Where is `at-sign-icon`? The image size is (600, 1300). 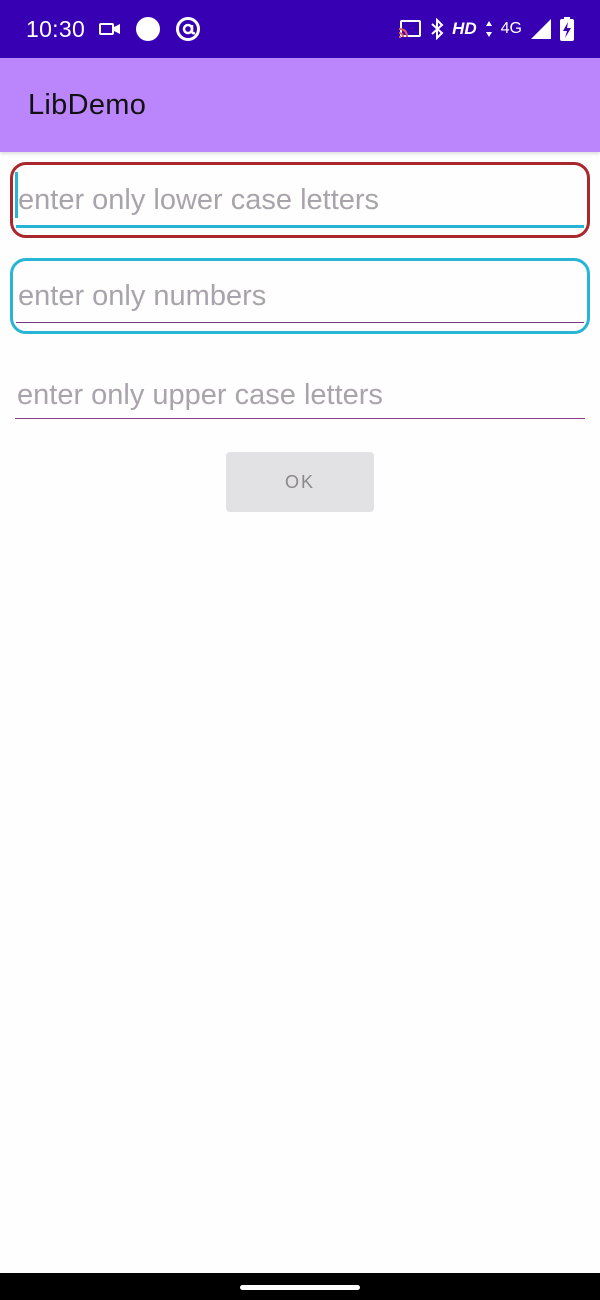 at-sign-icon is located at coordinates (188, 29).